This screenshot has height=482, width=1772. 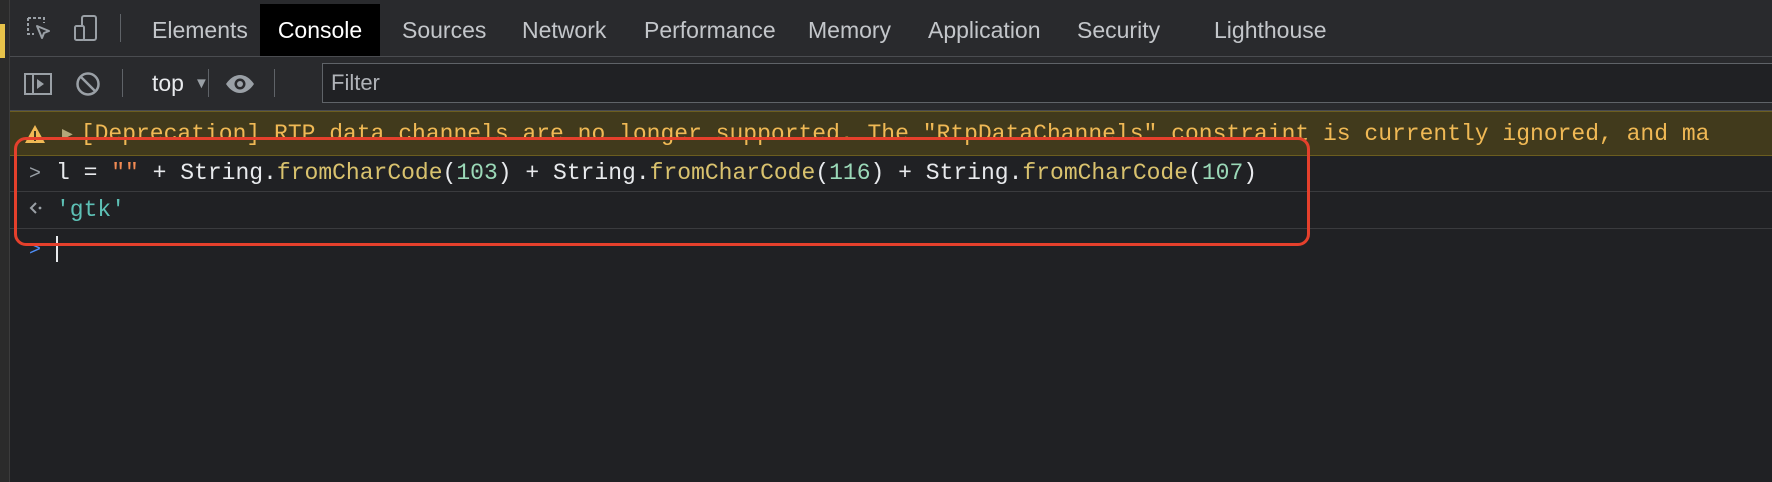 I want to click on active-prompt-icon: >, so click(x=35, y=248).